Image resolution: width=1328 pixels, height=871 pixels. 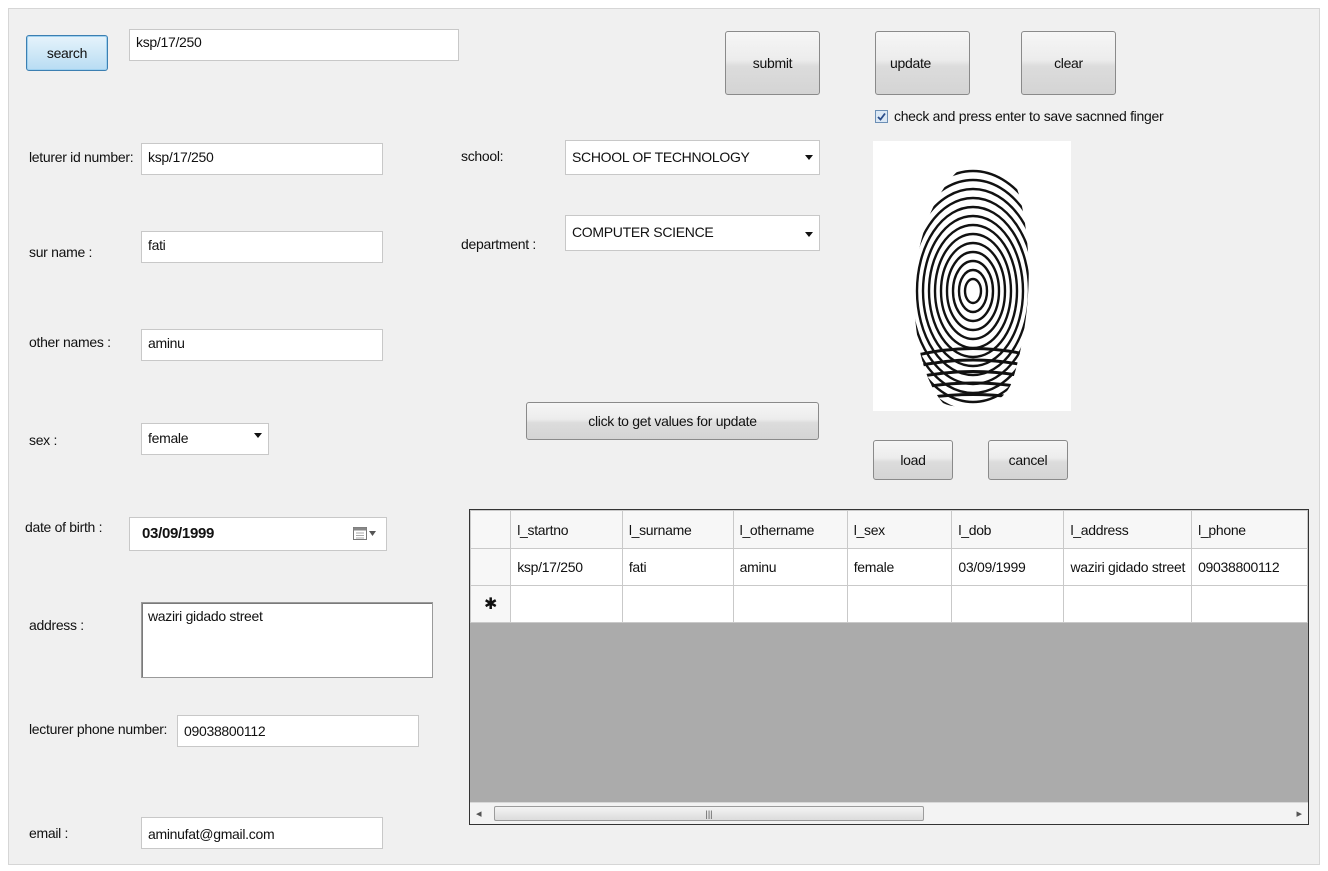 I want to click on phone-label: lecturer phone number:, so click(x=98, y=729).